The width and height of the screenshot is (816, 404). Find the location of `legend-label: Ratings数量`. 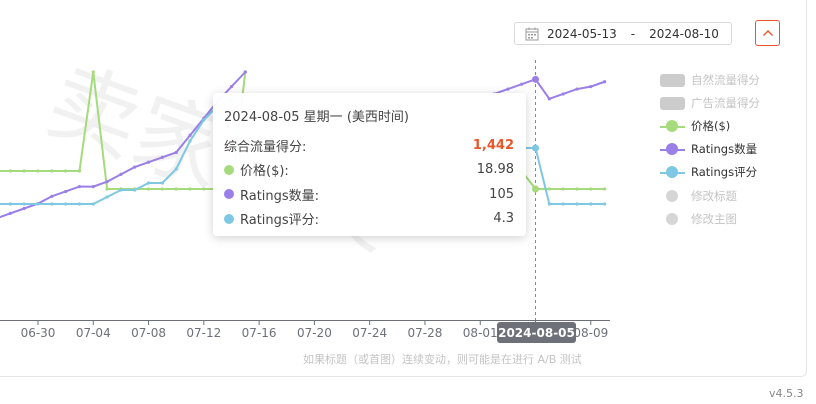

legend-label: Ratings数量 is located at coordinates (724, 149).